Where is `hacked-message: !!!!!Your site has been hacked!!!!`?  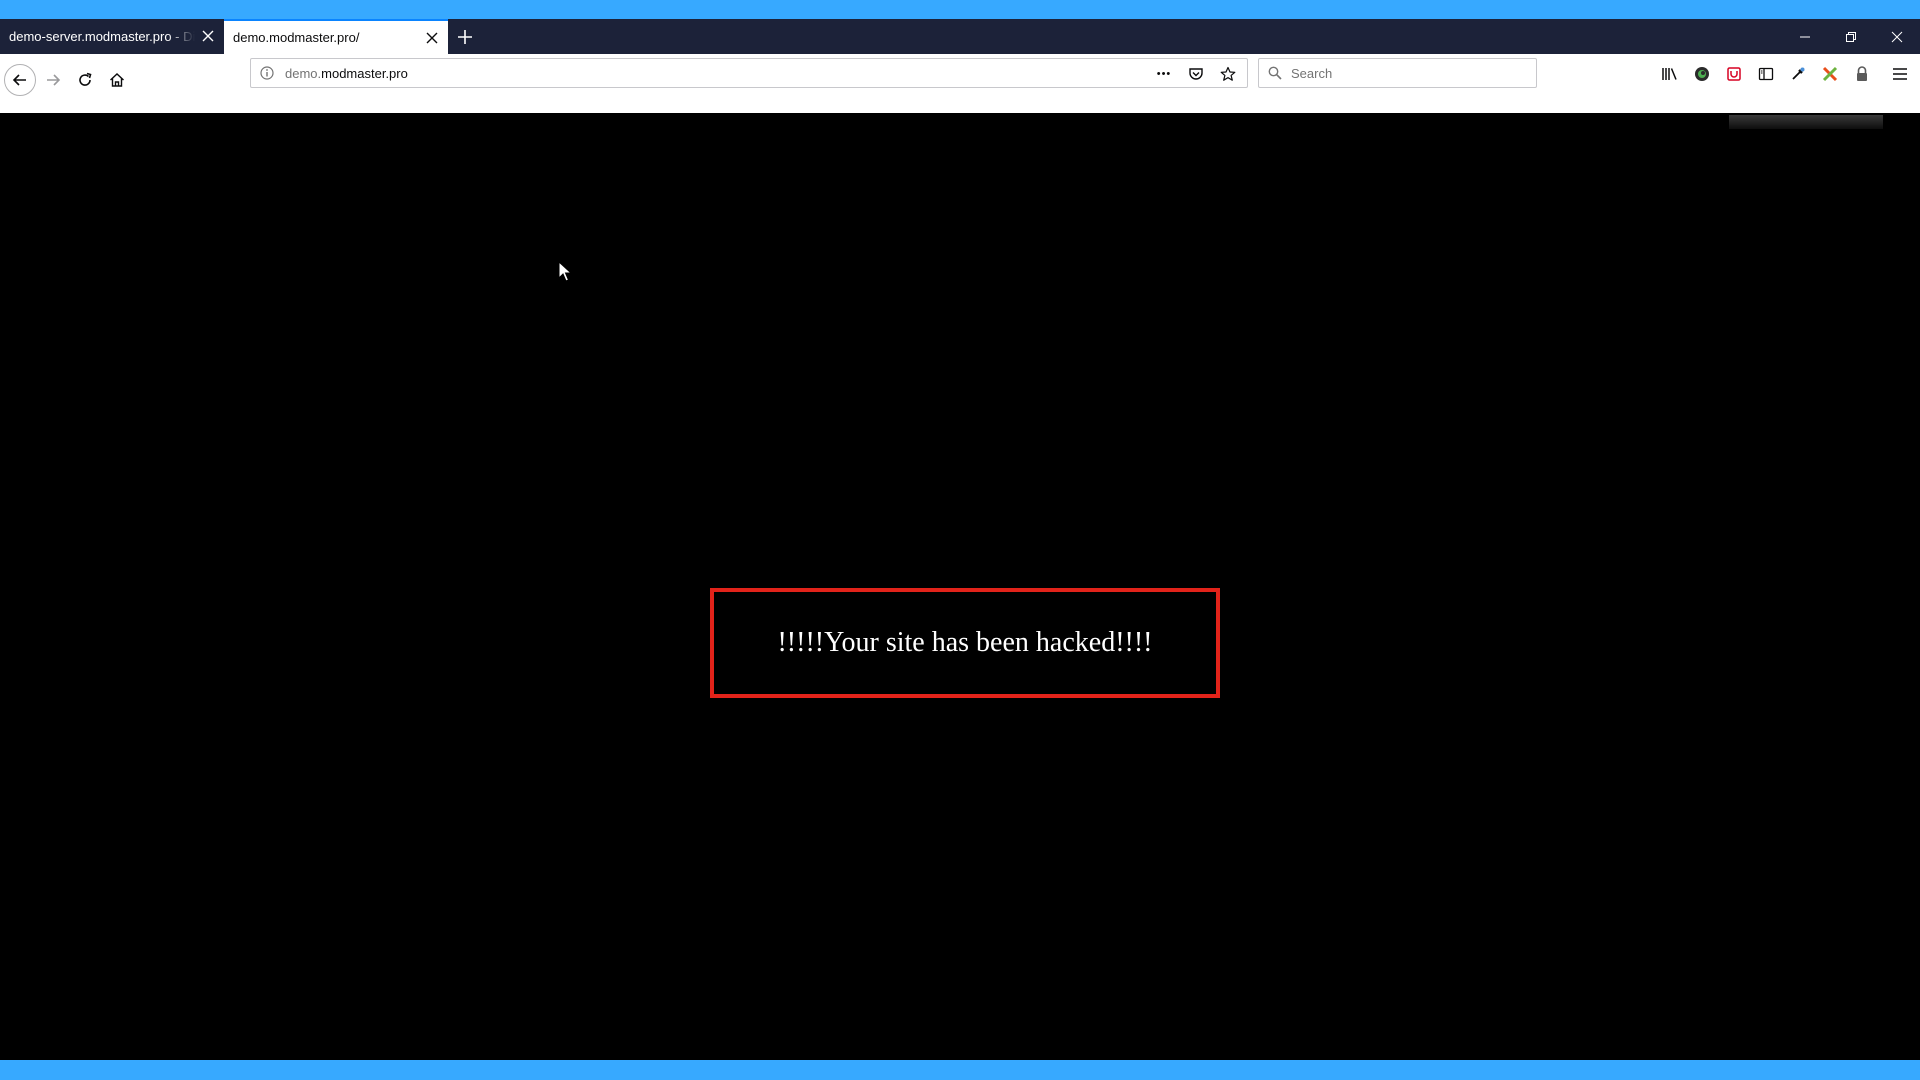
hacked-message: !!!!!Your site has been hacked!!!! is located at coordinates (965, 642).